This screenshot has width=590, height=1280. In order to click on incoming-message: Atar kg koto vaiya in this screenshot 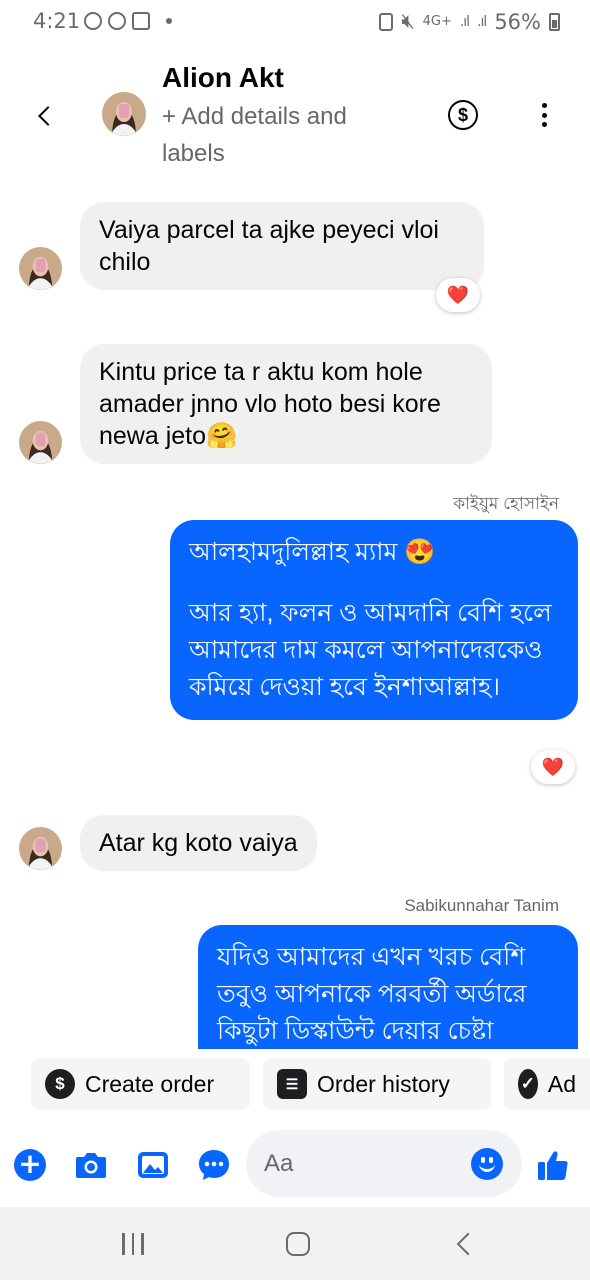, I will do `click(198, 843)`.